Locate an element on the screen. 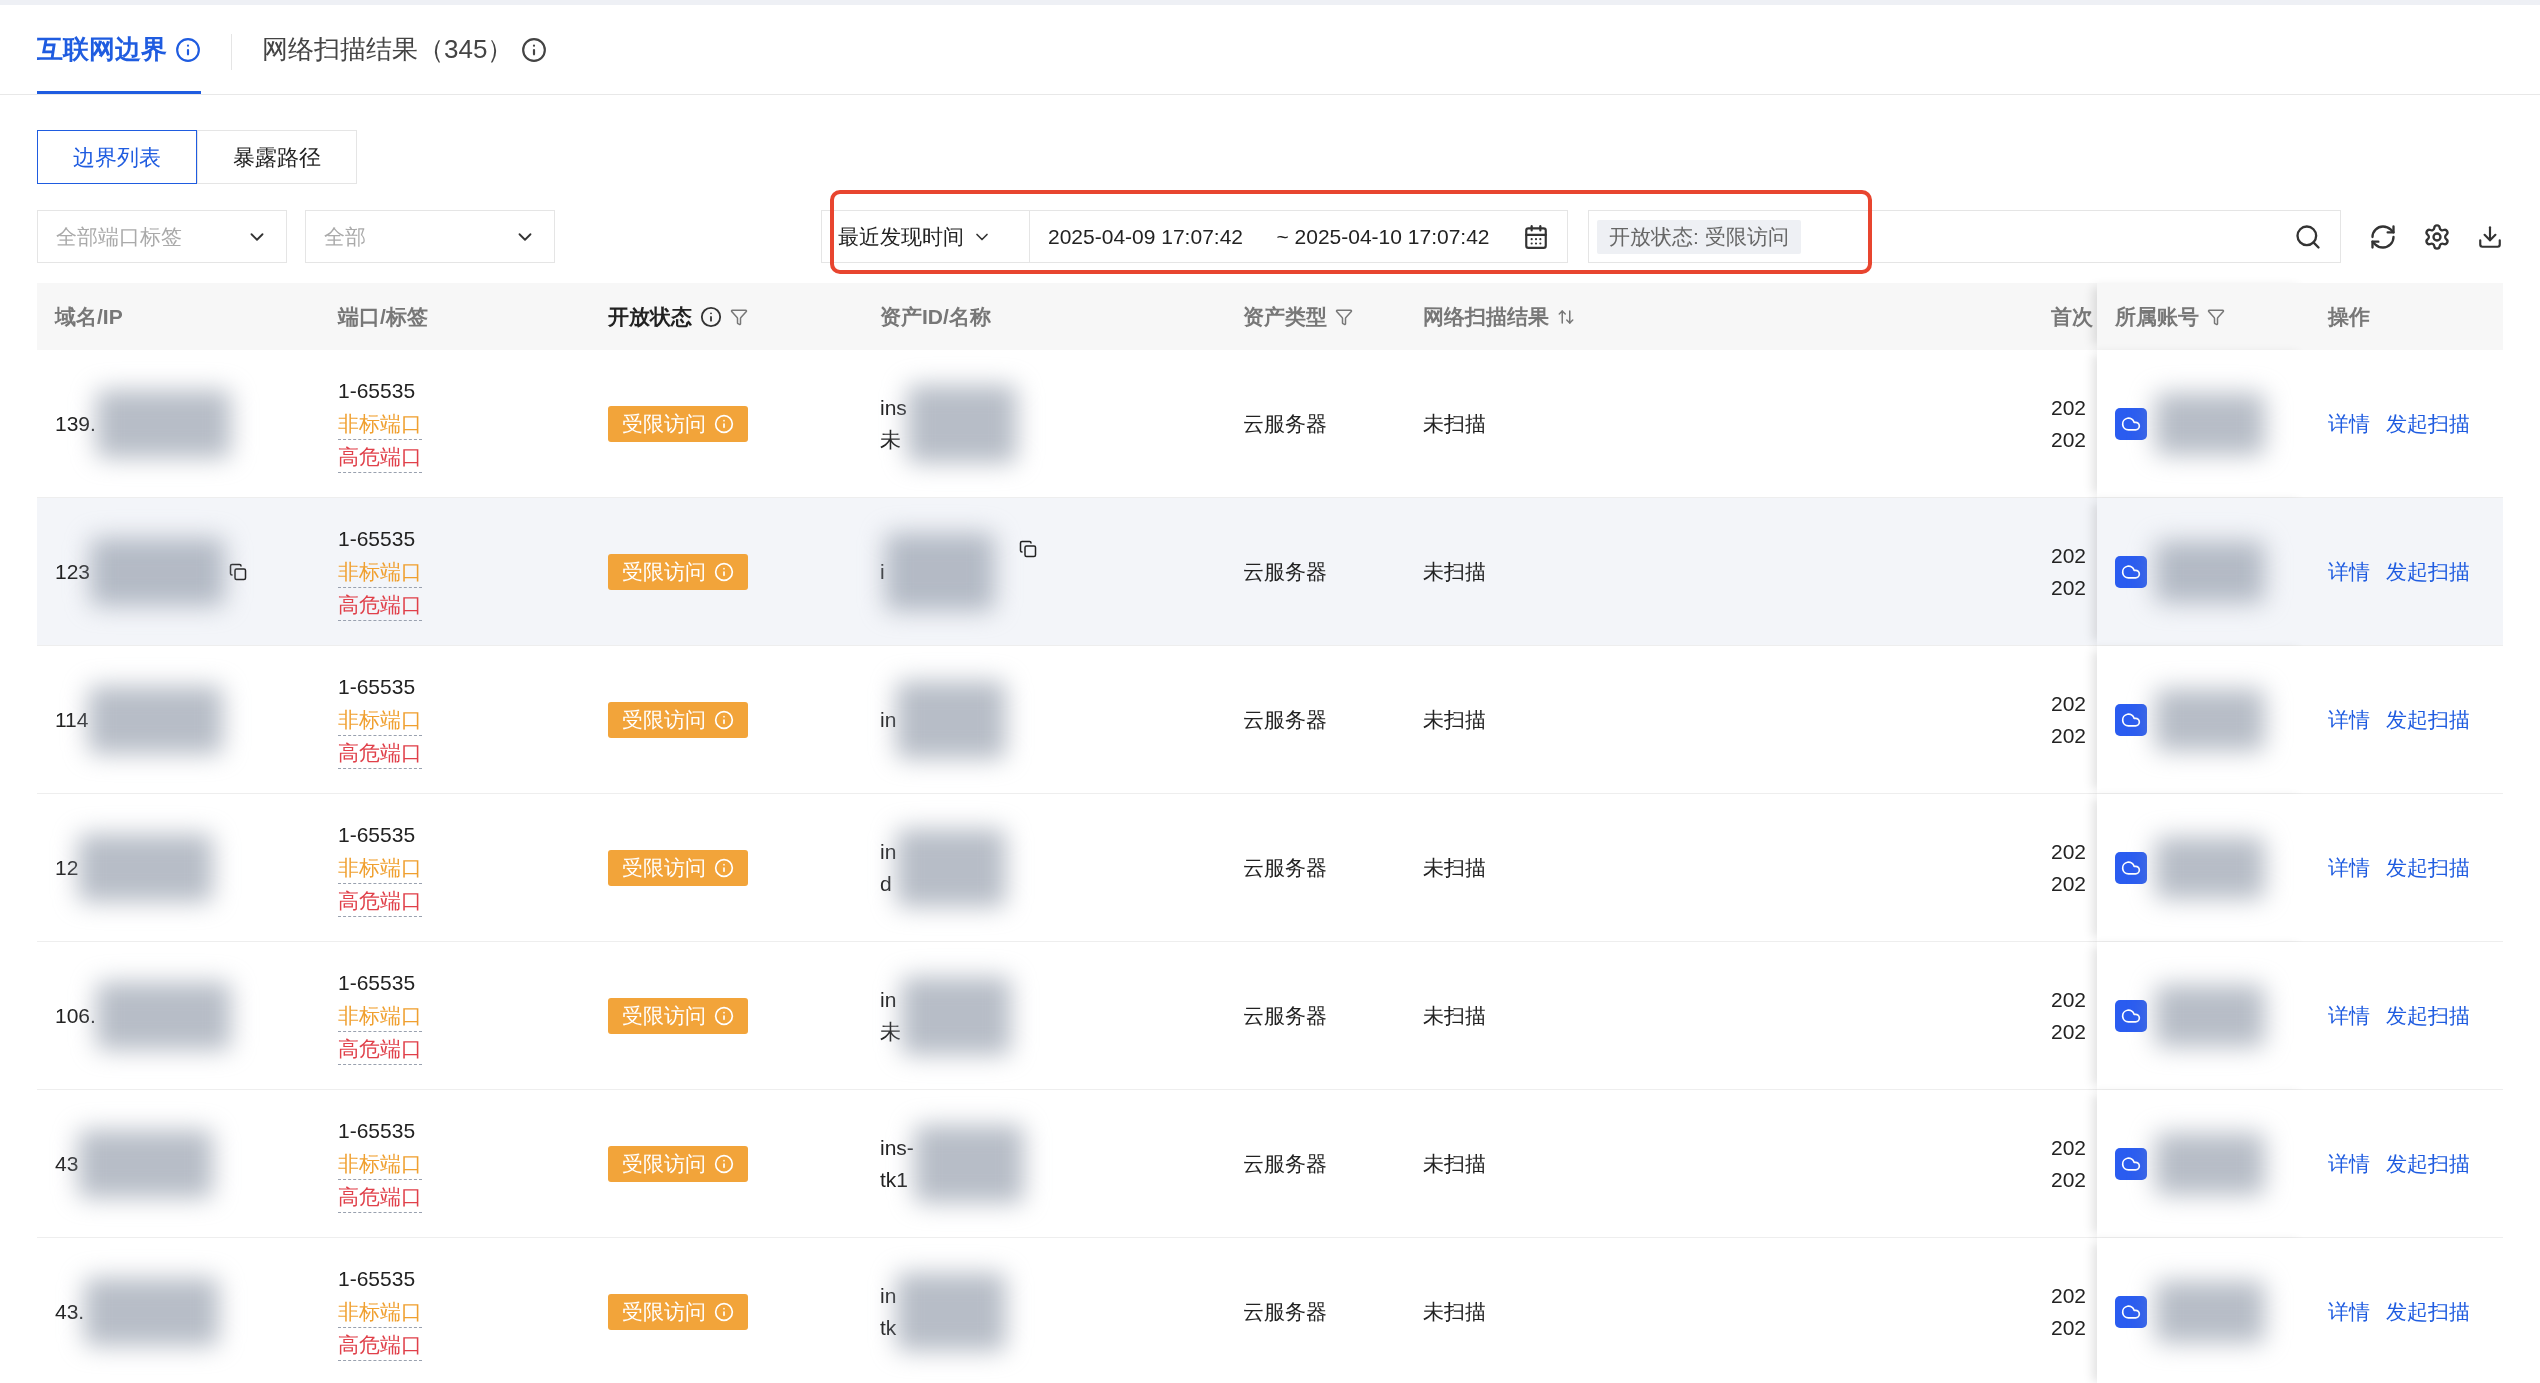  segment-button: 暴露路径 is located at coordinates (277, 157).